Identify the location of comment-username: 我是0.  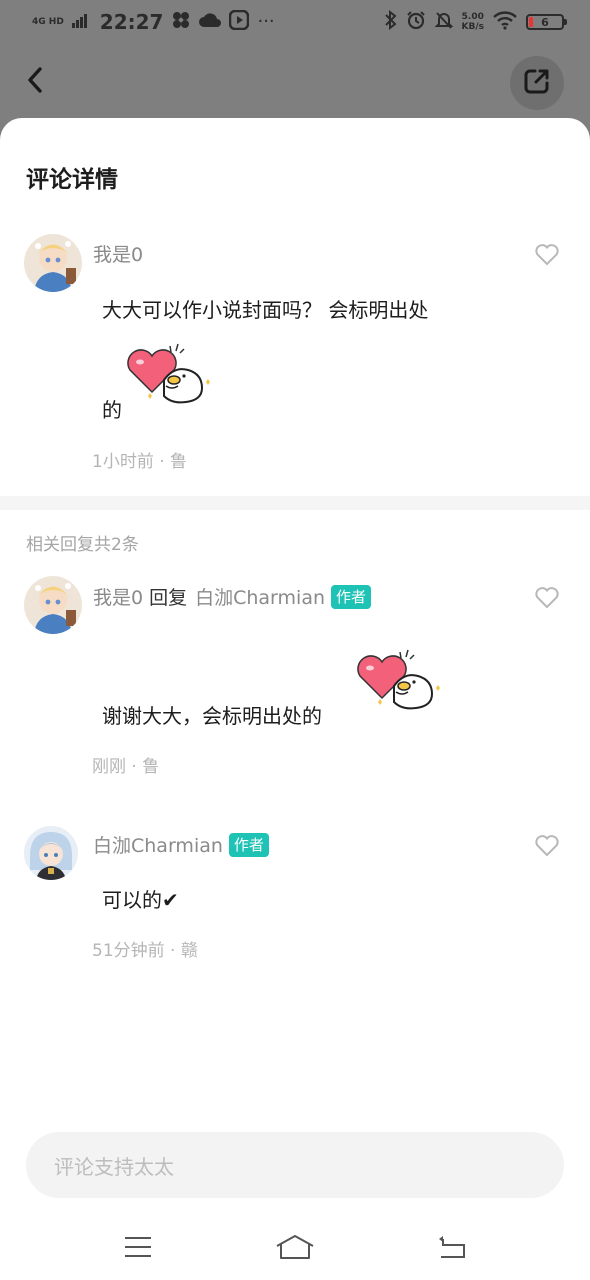
(118, 253).